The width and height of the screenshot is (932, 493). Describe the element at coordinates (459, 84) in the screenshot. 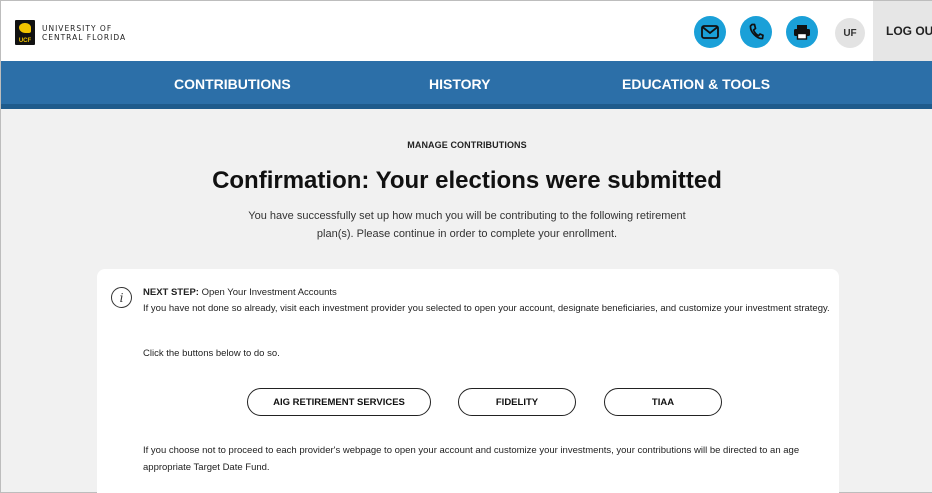

I see `nav-history: HISTORY` at that location.